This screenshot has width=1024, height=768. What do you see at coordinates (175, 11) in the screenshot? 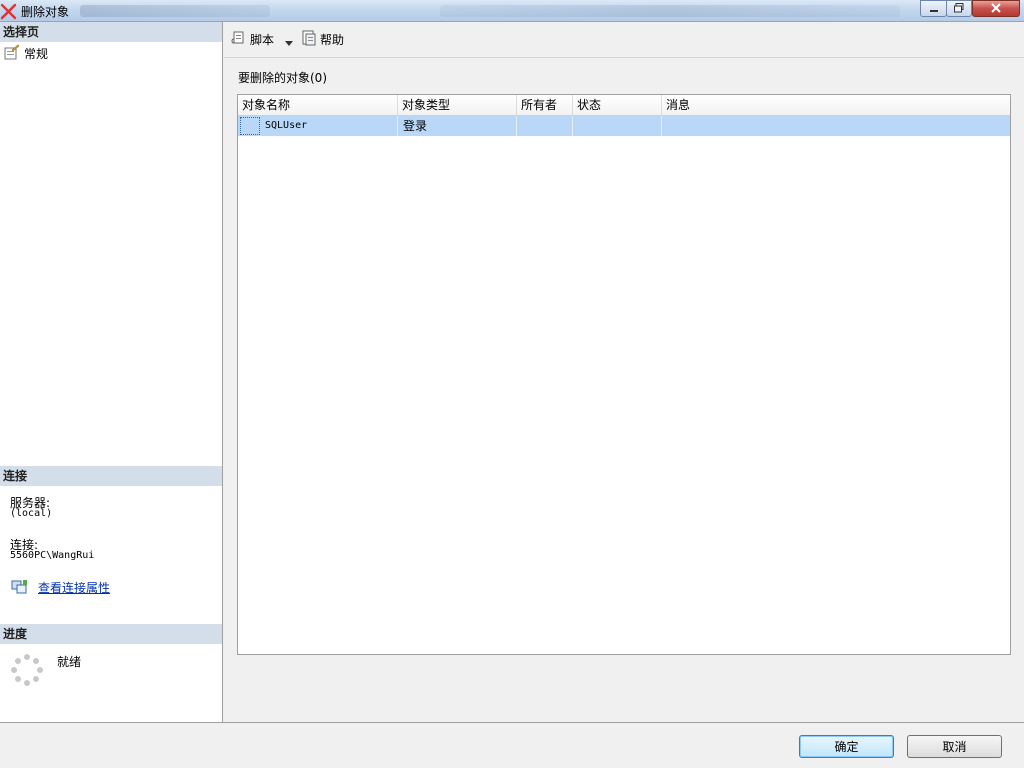
I see `title-blur-region` at bounding box center [175, 11].